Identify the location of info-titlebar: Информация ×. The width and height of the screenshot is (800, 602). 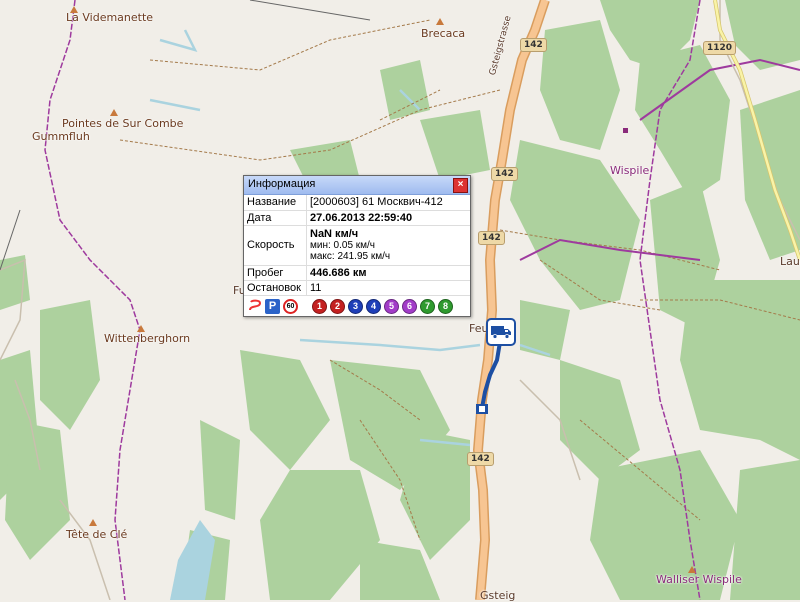
(357, 185).